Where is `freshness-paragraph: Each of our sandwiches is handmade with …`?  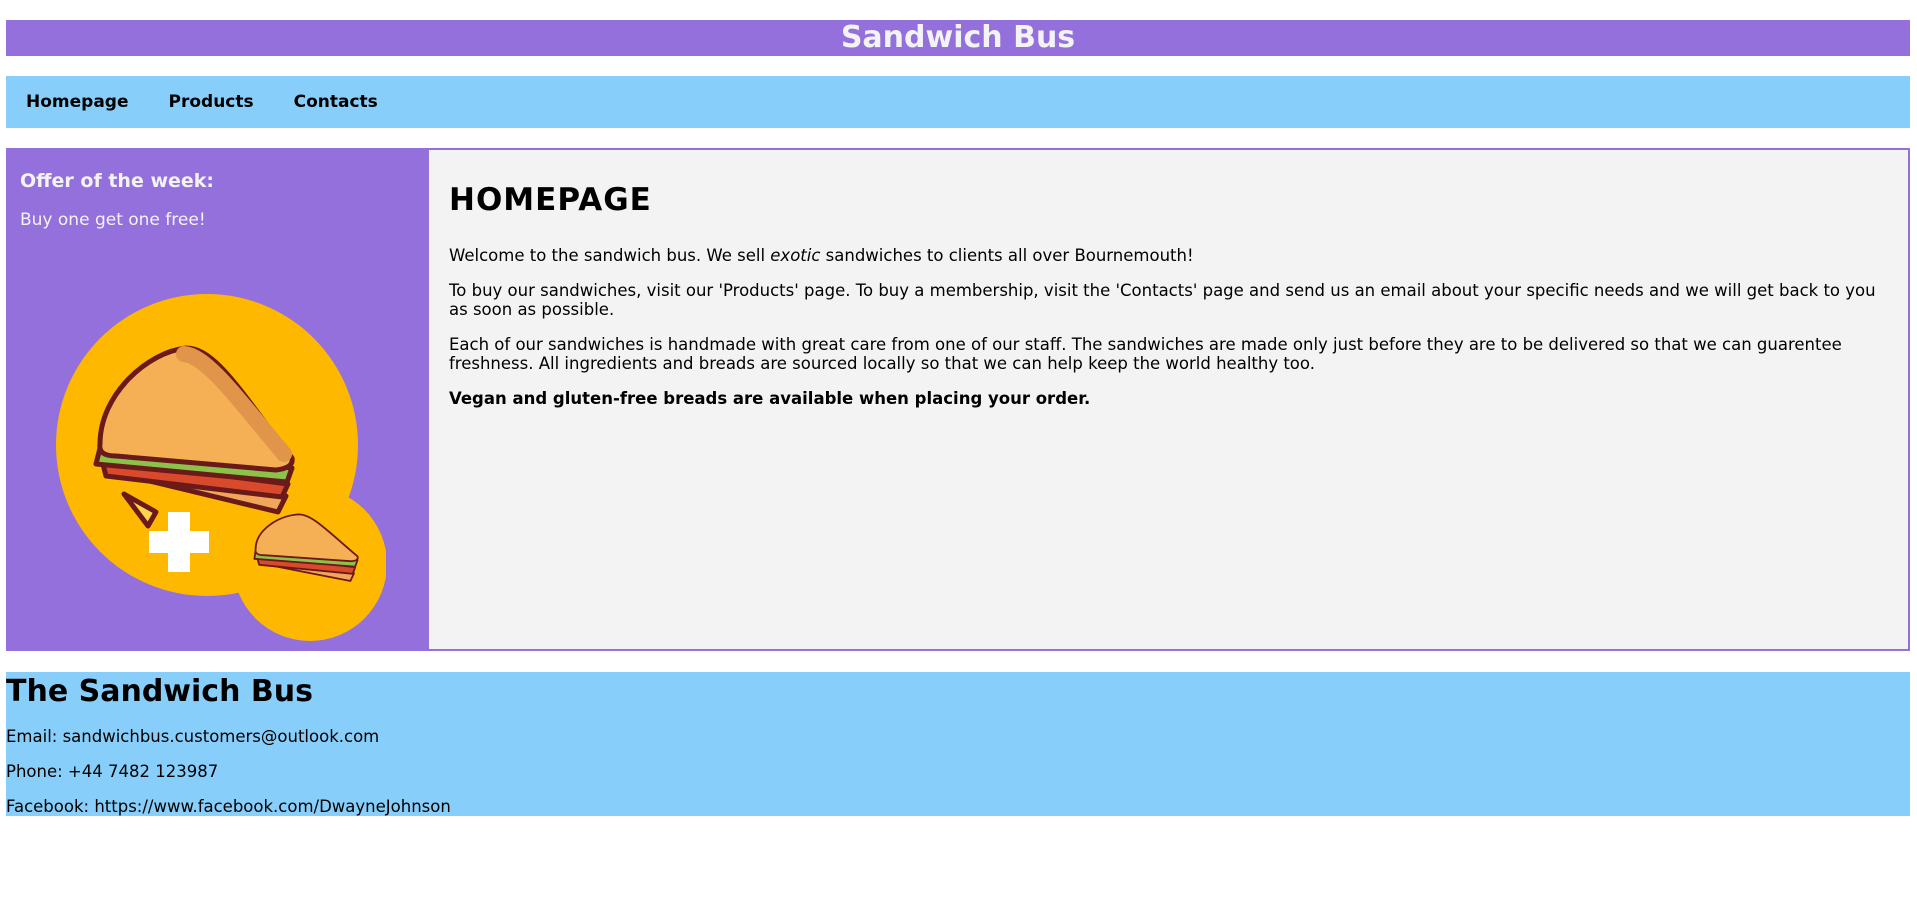
freshness-paragraph: Each of our sandwiches is handmade with … is located at coordinates (1145, 354).